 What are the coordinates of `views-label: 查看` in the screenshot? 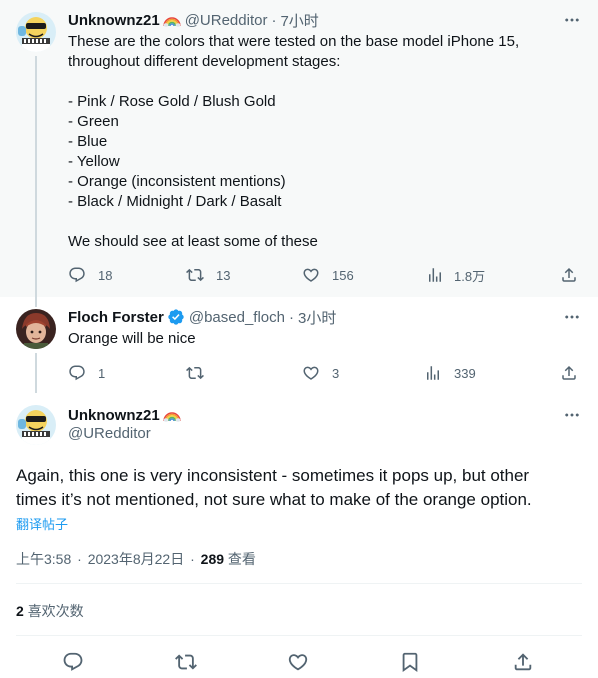 It's located at (241, 559).